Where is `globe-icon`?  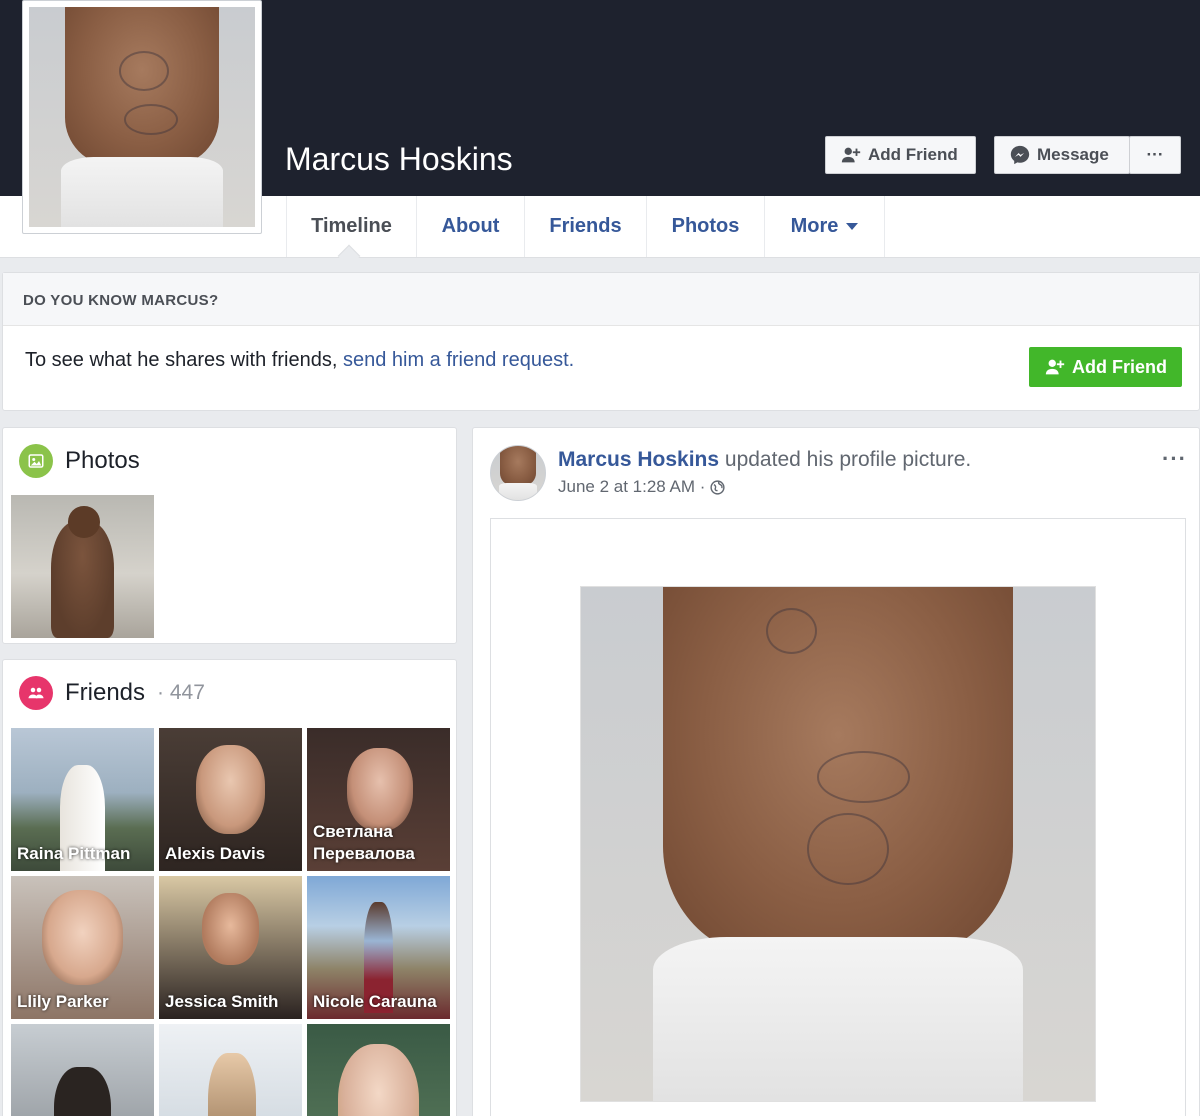 globe-icon is located at coordinates (718, 487).